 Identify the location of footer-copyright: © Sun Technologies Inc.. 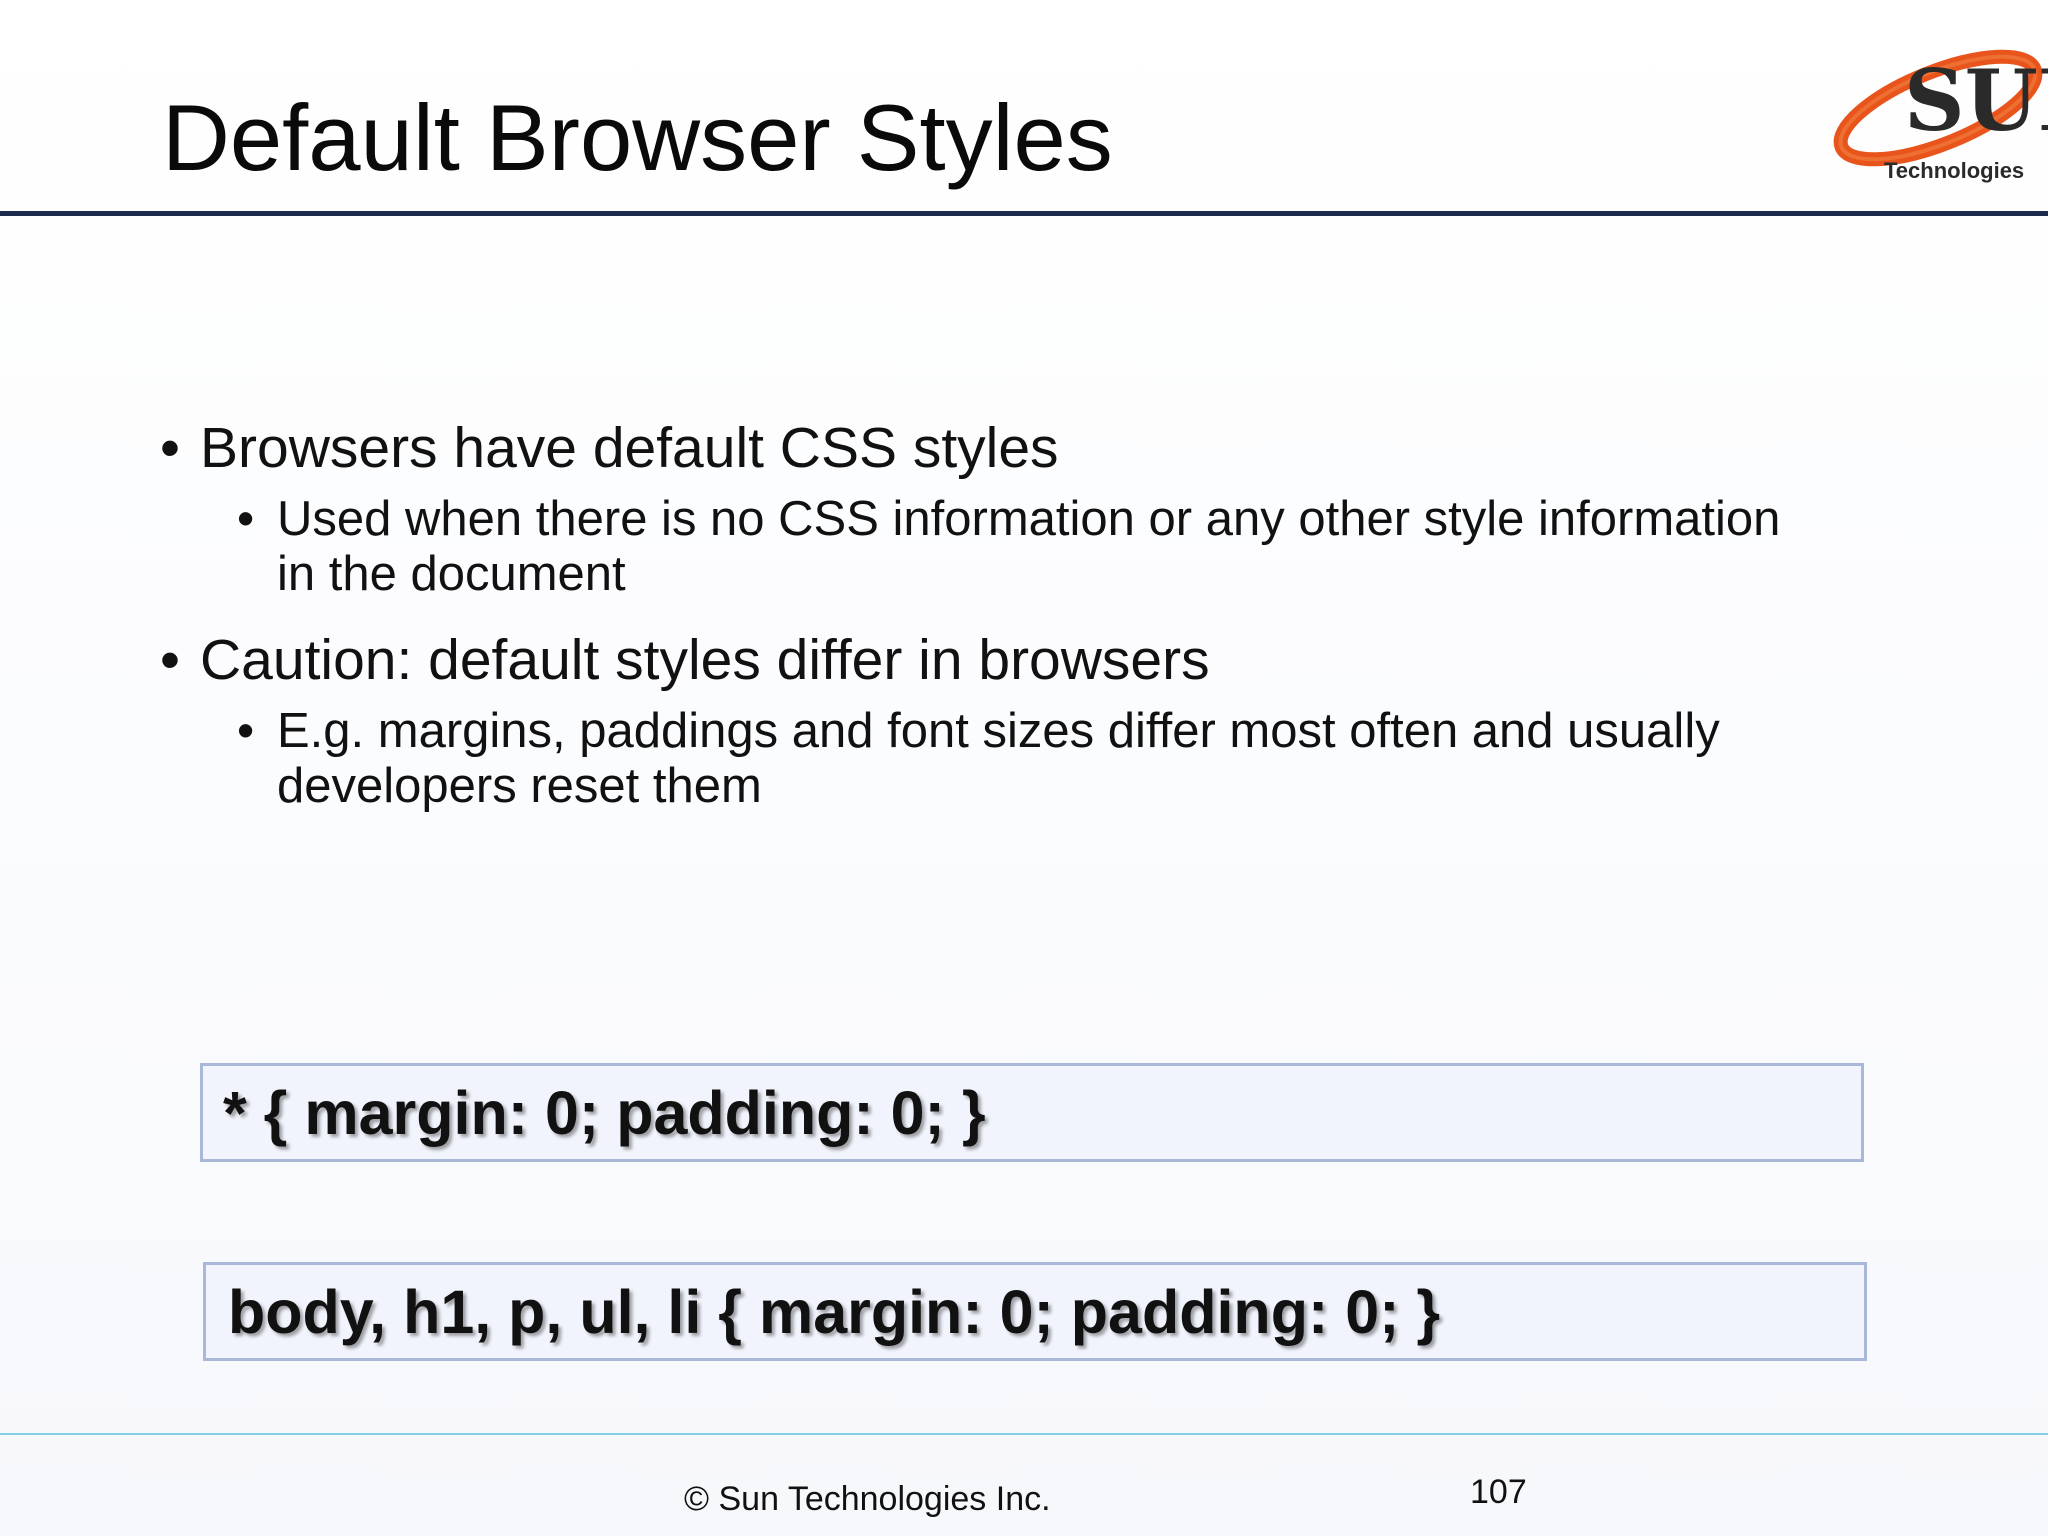
(867, 1499).